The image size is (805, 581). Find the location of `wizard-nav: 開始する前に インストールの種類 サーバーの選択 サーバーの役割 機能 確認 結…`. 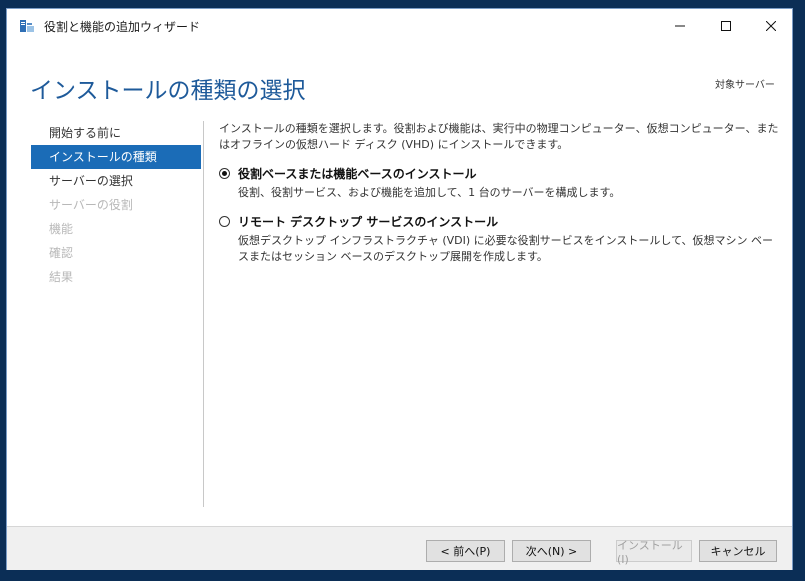

wizard-nav: 開始する前に インストールの種類 サーバーの選択 サーバーの役割 機能 確認 結… is located at coordinates (116, 205).